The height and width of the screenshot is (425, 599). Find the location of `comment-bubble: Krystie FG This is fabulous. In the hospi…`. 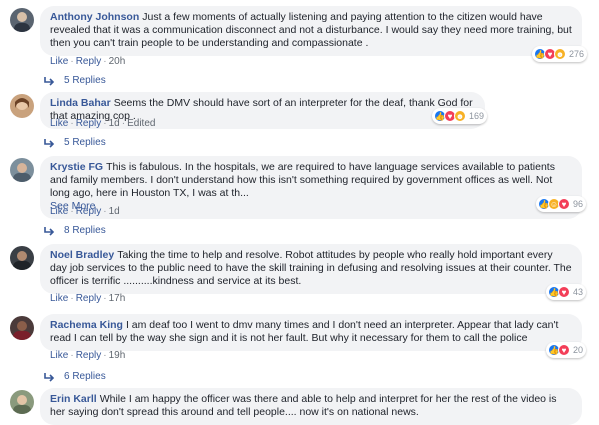

comment-bubble: Krystie FG This is fabulous. In the hospi… is located at coordinates (311, 187).